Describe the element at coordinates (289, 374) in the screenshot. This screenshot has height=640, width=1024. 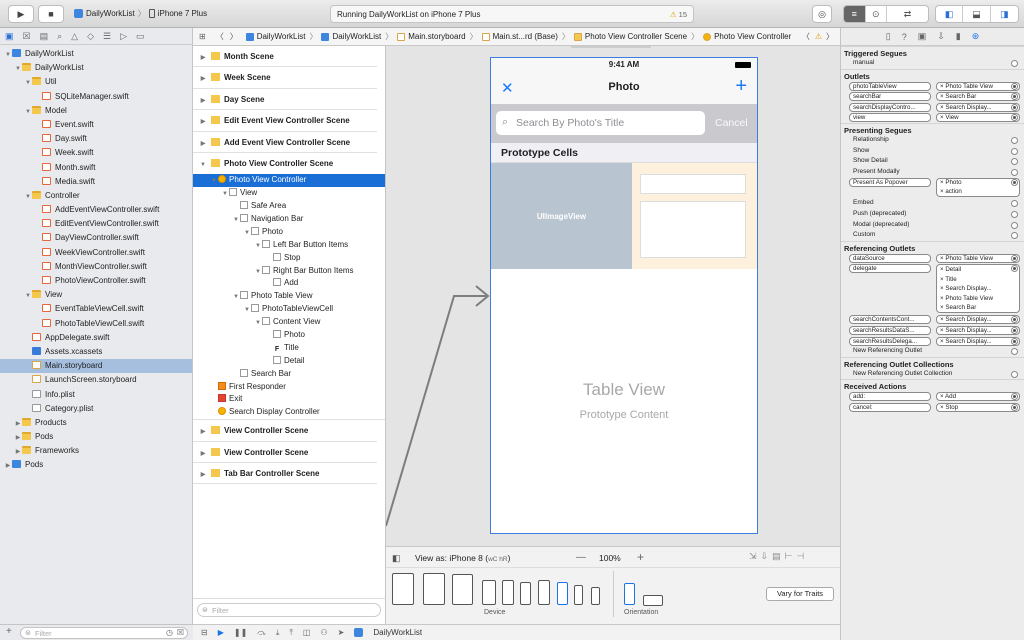
I see `outline-item: Search Bar` at that location.